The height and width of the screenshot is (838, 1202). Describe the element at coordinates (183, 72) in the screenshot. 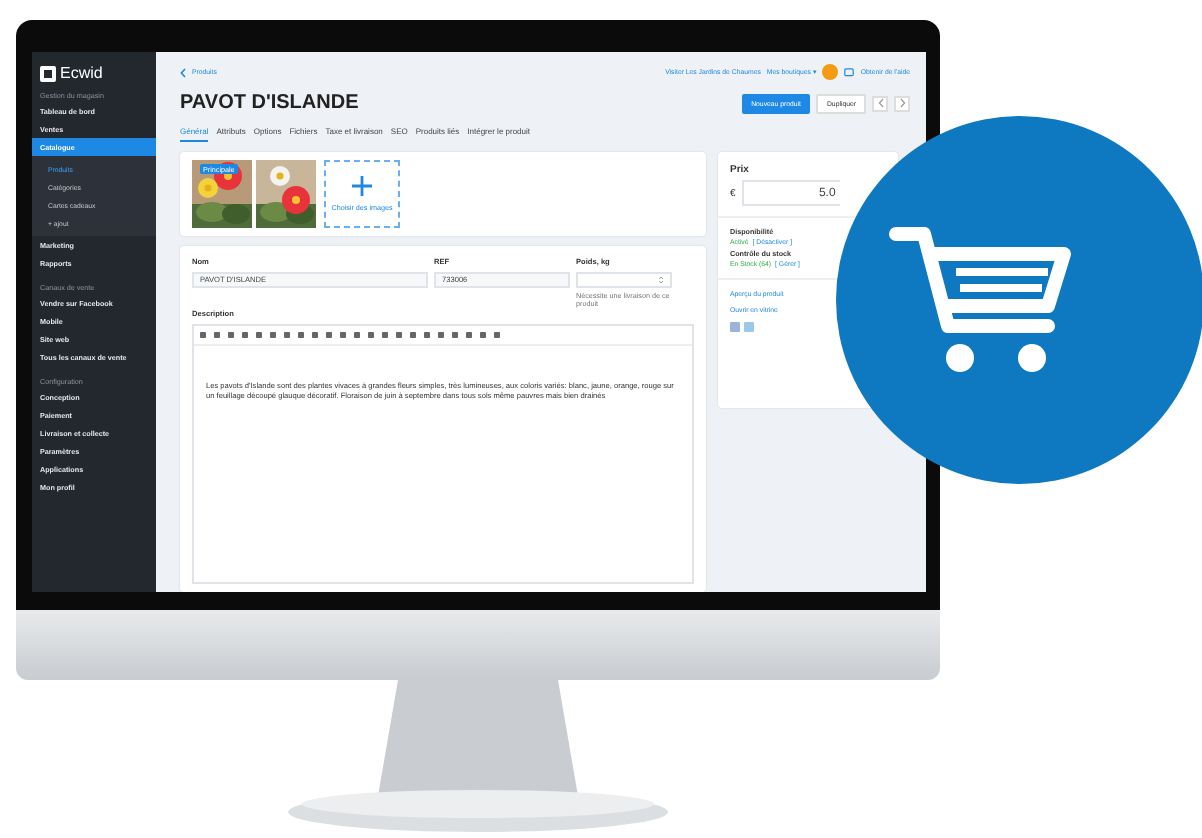

I see `back-icon` at that location.